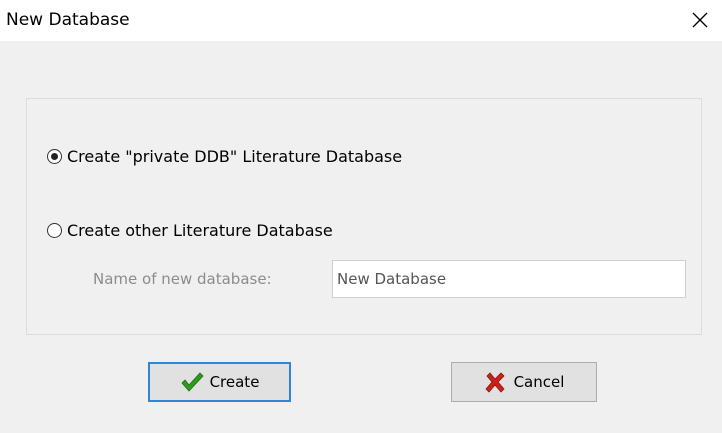 The image size is (722, 433). Describe the element at coordinates (192, 382) in the screenshot. I see `green-checkmark-icon` at that location.